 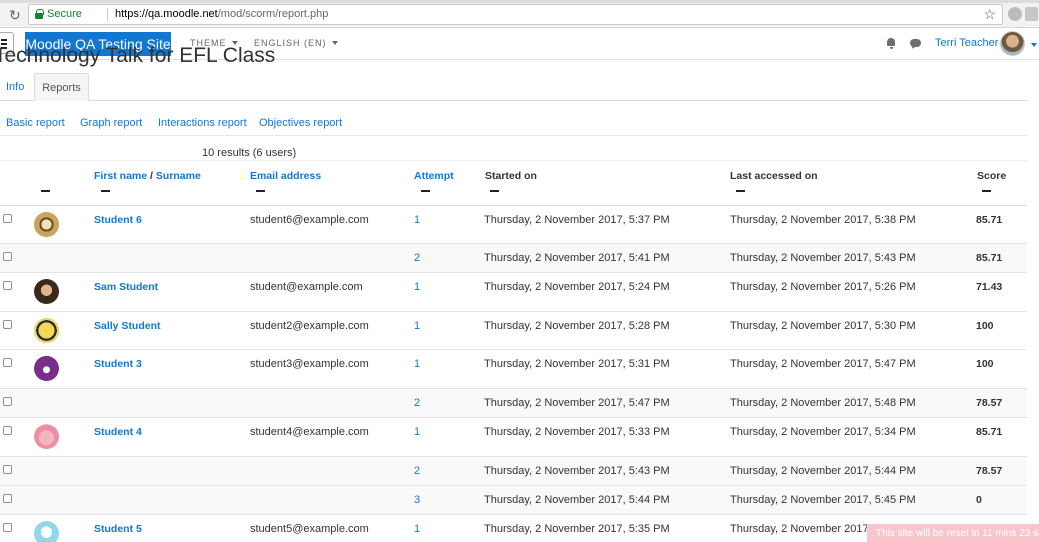 I want to click on user-menu-name: Terri Teacher, so click(x=966, y=43).